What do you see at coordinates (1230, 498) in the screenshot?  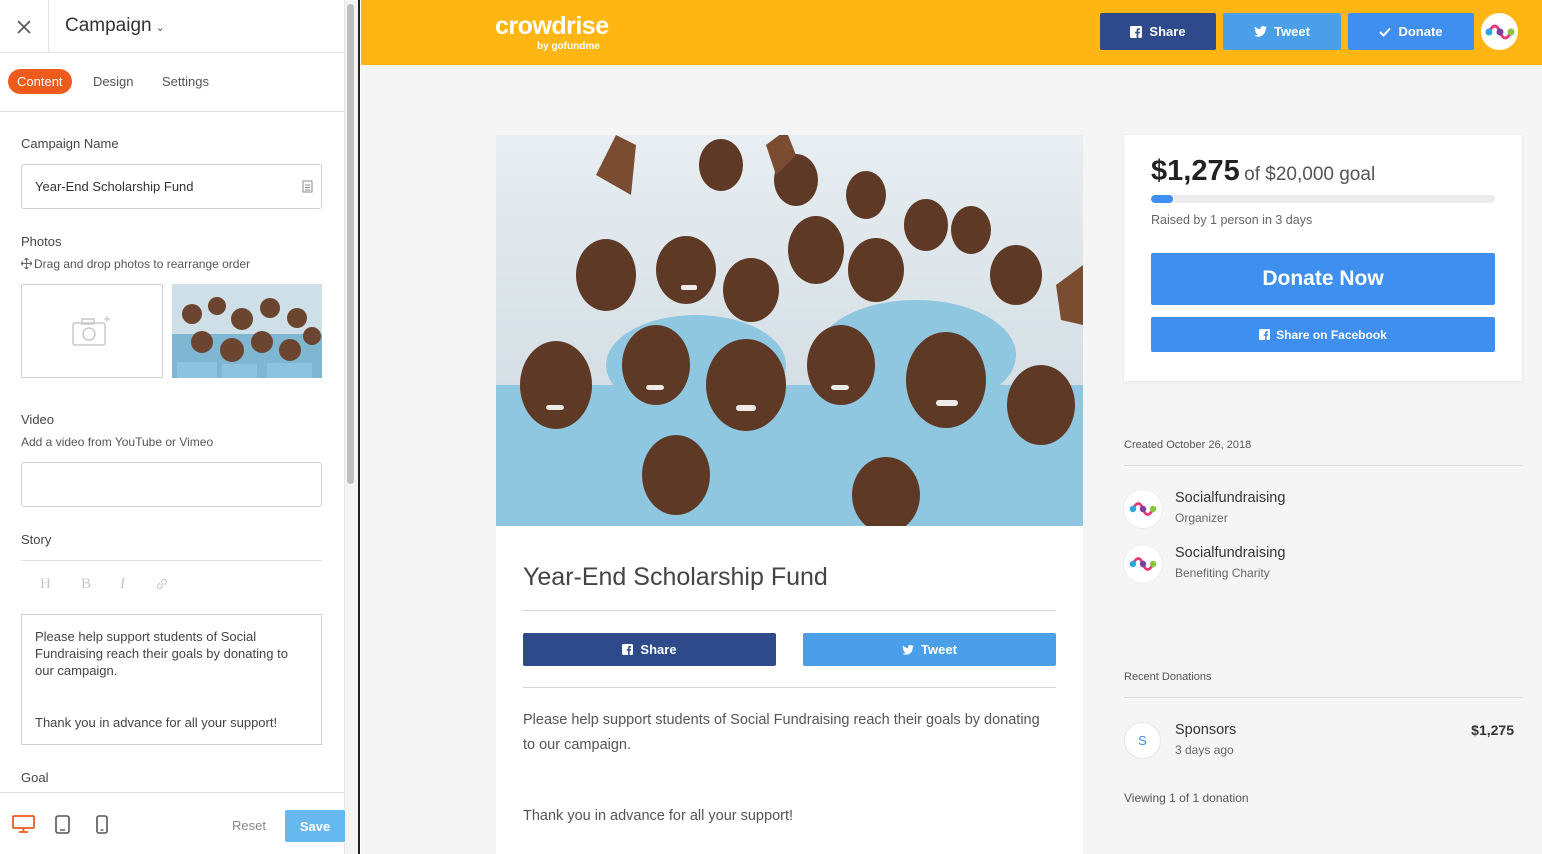 I see `organizer-name: Socialfundraising` at bounding box center [1230, 498].